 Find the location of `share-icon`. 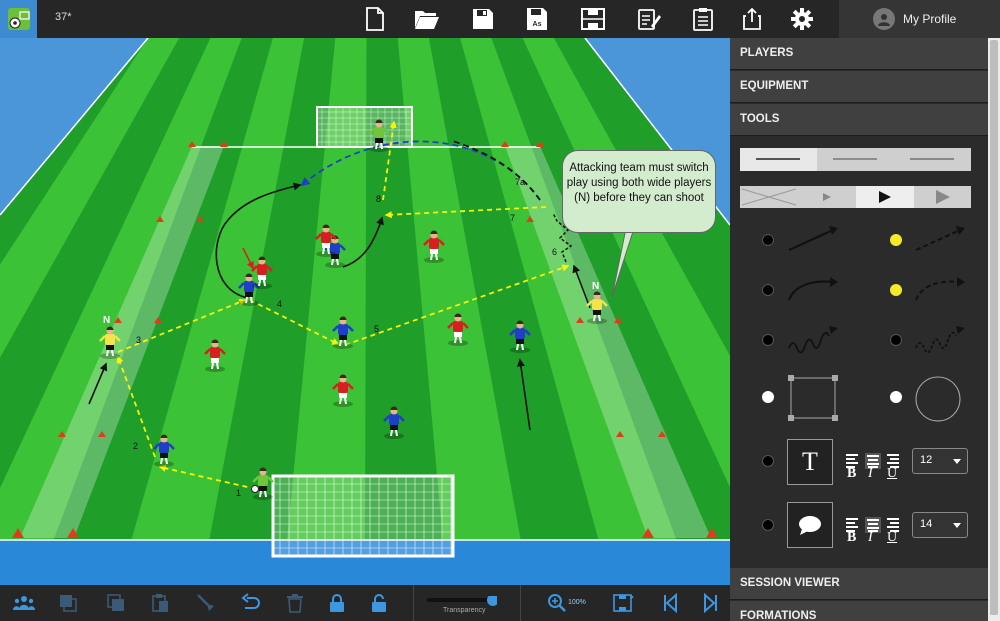

share-icon is located at coordinates (752, 18).